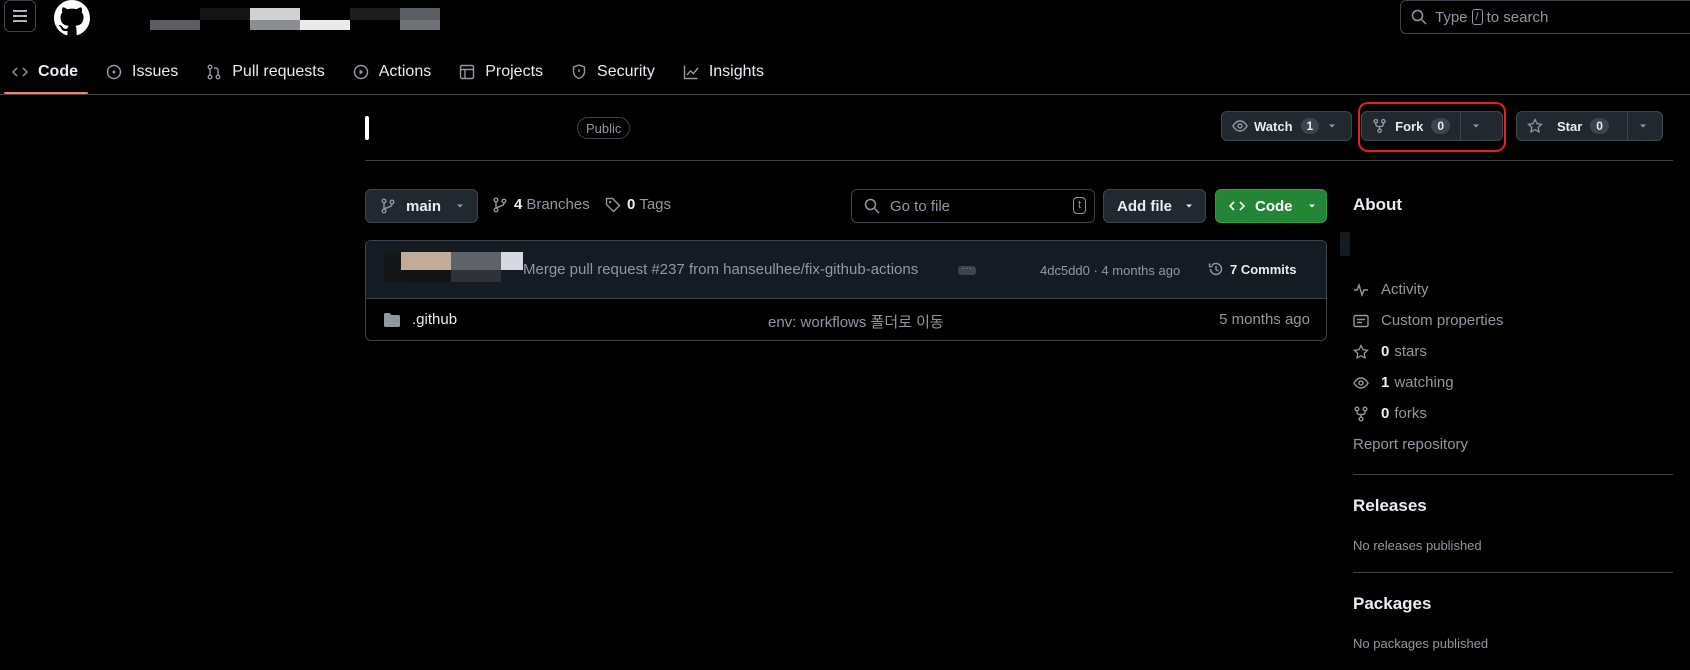 The height and width of the screenshot is (670, 1690). I want to click on releases-heading: Releases, so click(1390, 506).